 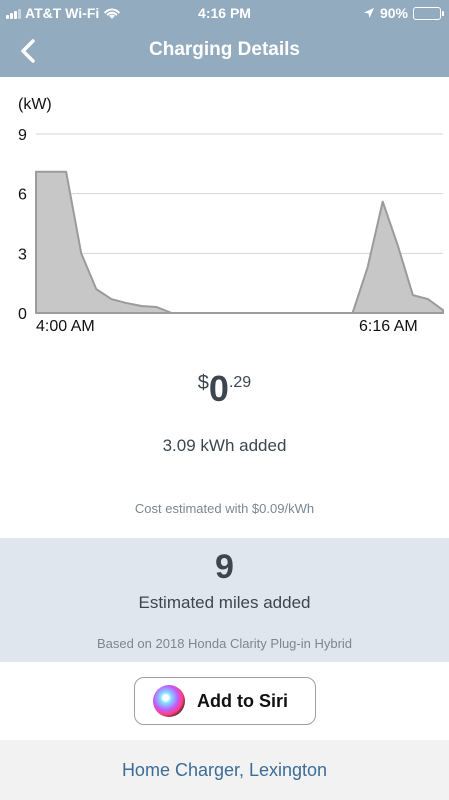 I want to click on miles-label: Estimated miles added, so click(x=224, y=602).